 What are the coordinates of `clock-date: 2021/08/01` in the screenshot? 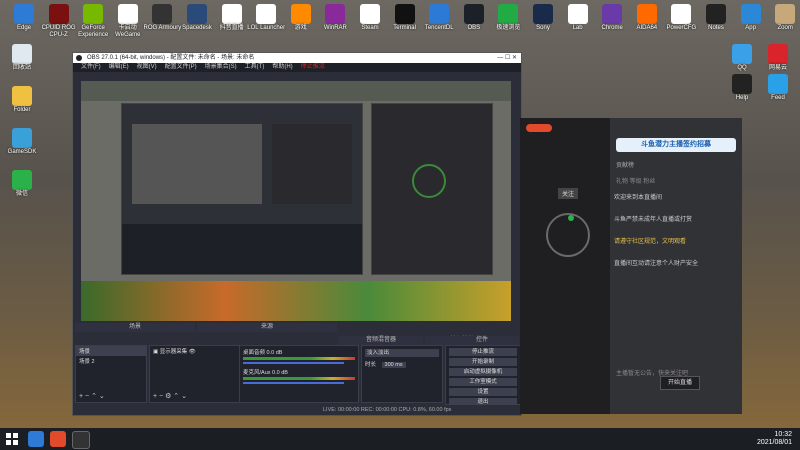 It's located at (774, 442).